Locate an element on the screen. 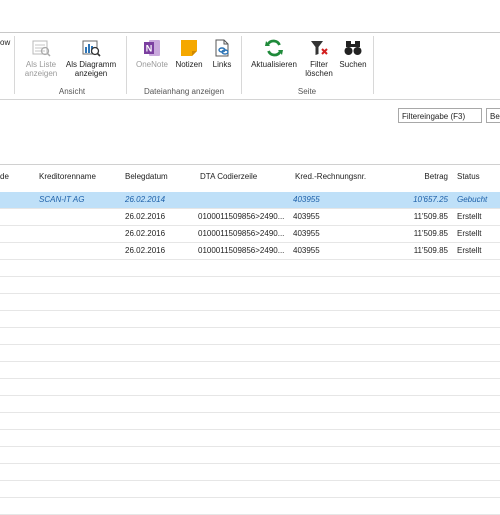  onenote-button: N OneNote is located at coordinates (152, 53).